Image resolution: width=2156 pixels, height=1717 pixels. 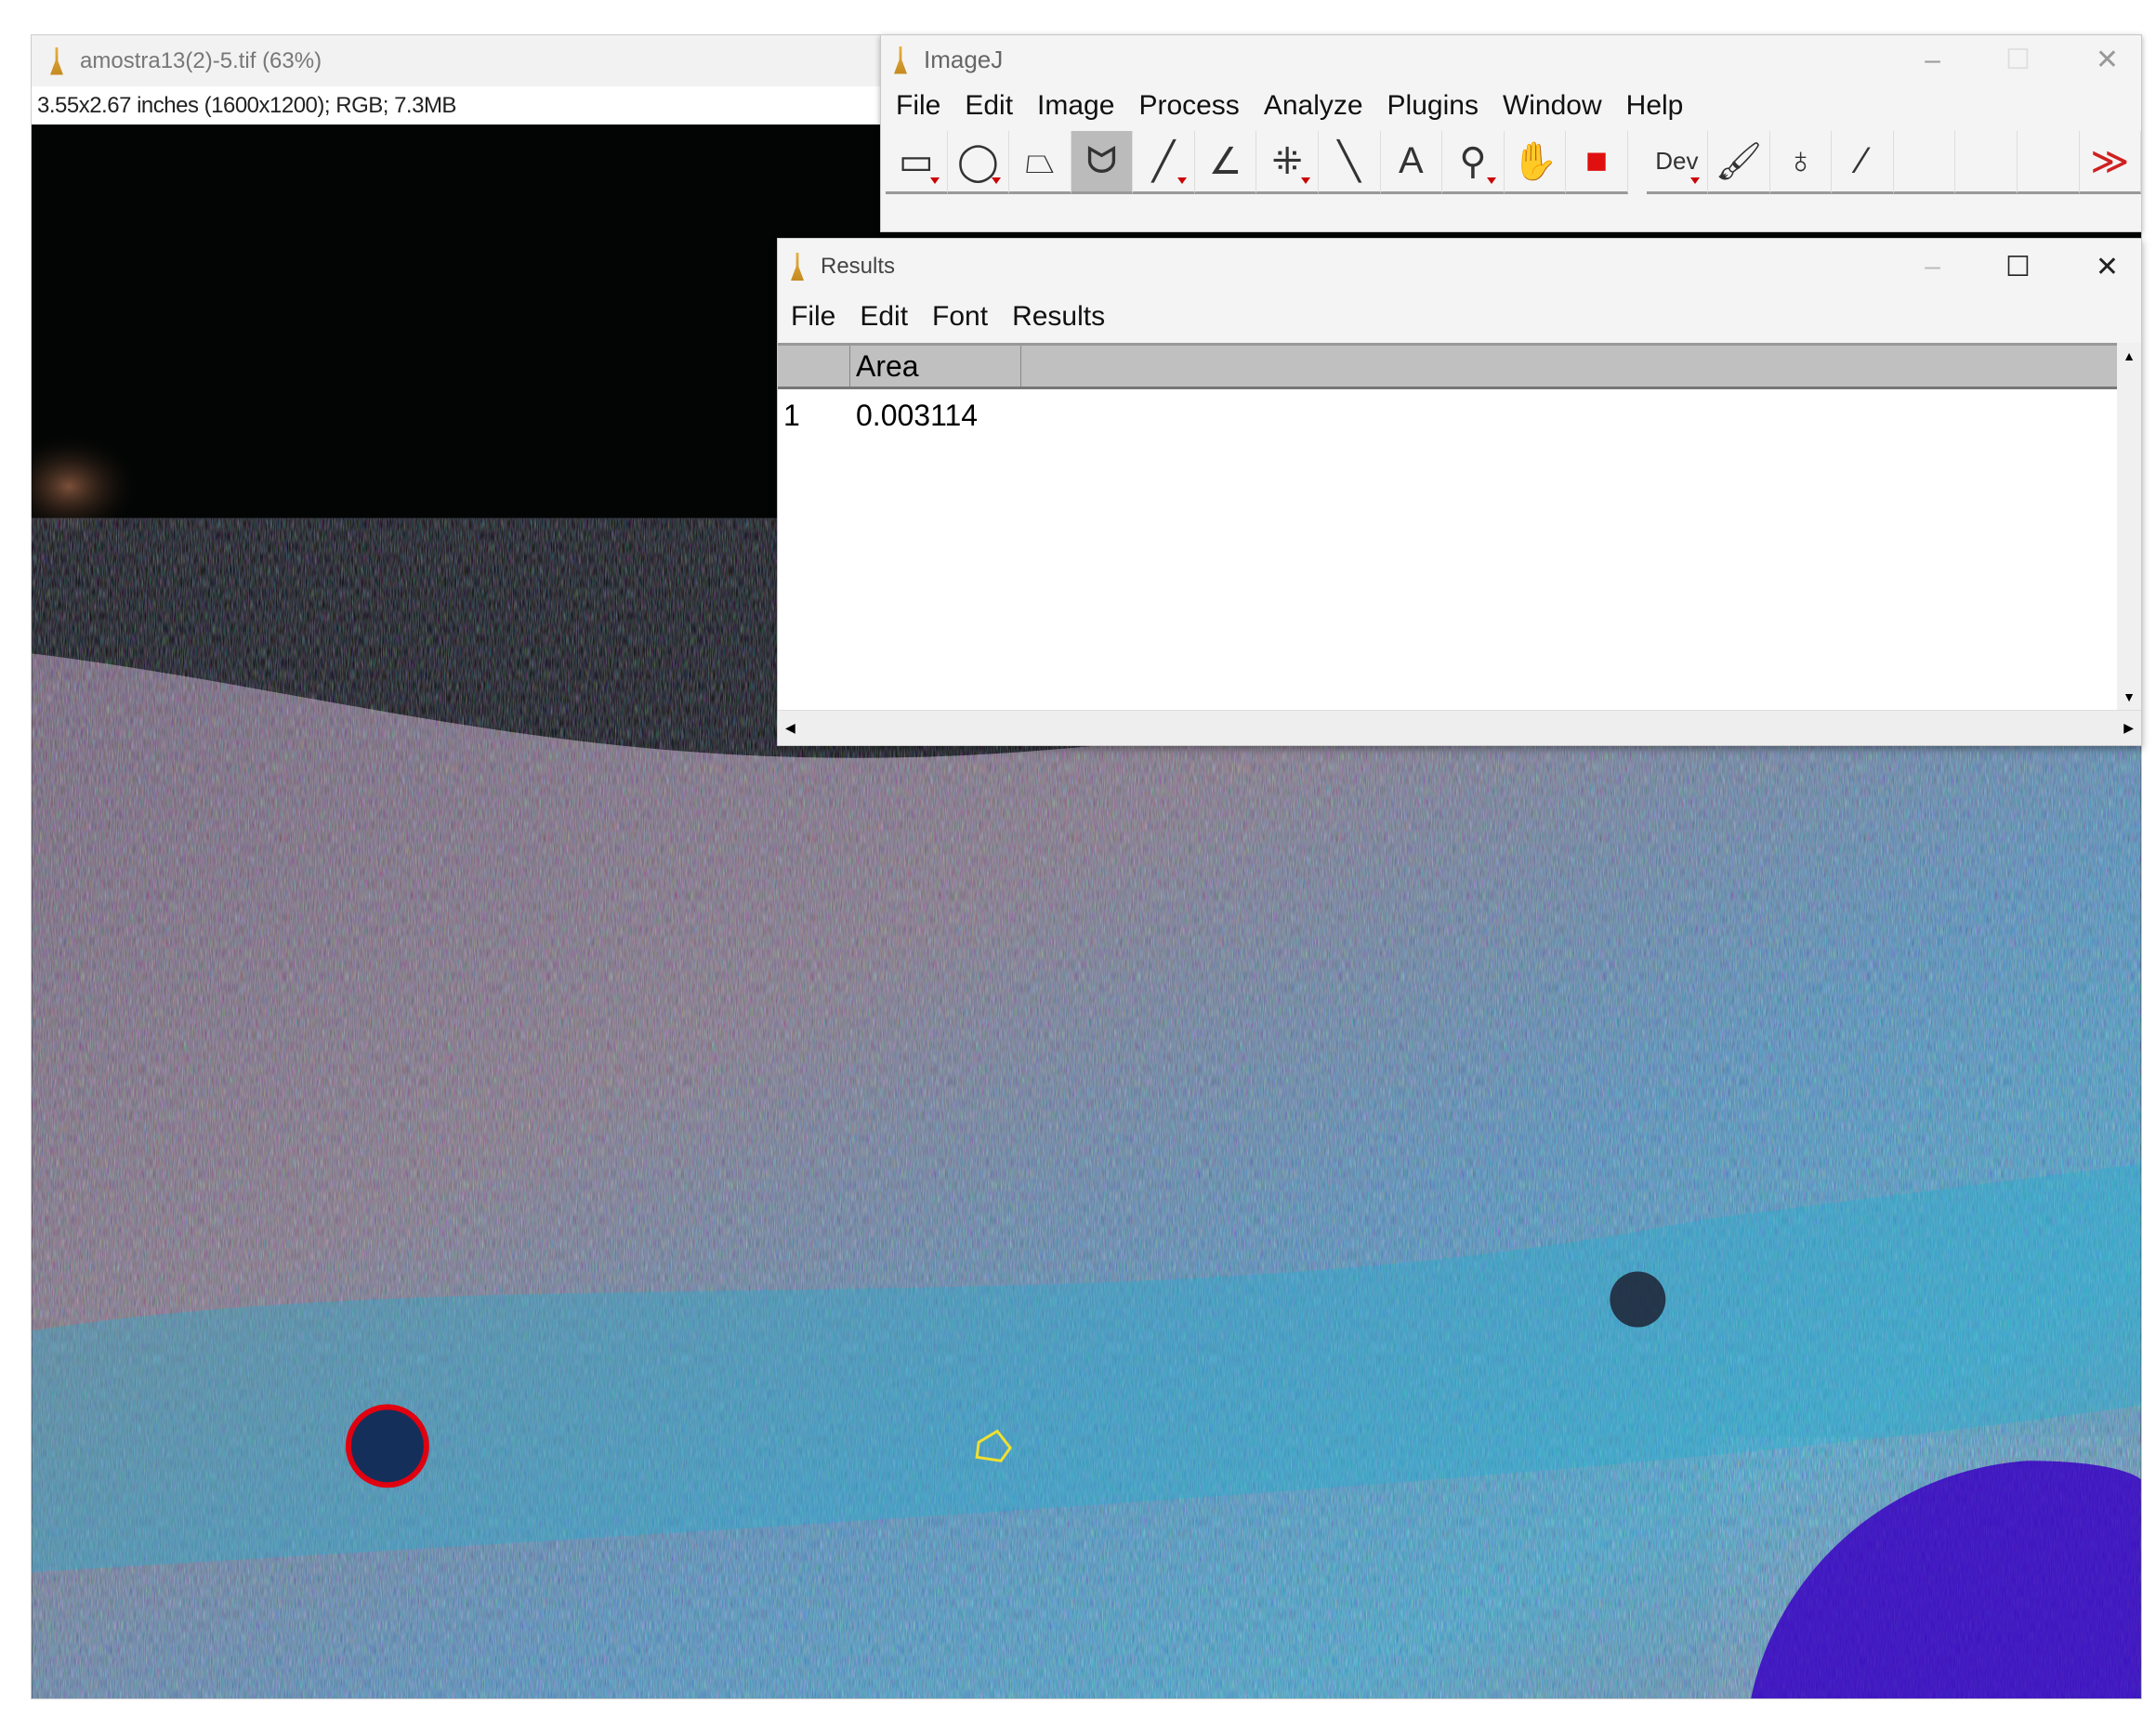 I want to click on angle-icon: ∠, so click(x=1225, y=161).